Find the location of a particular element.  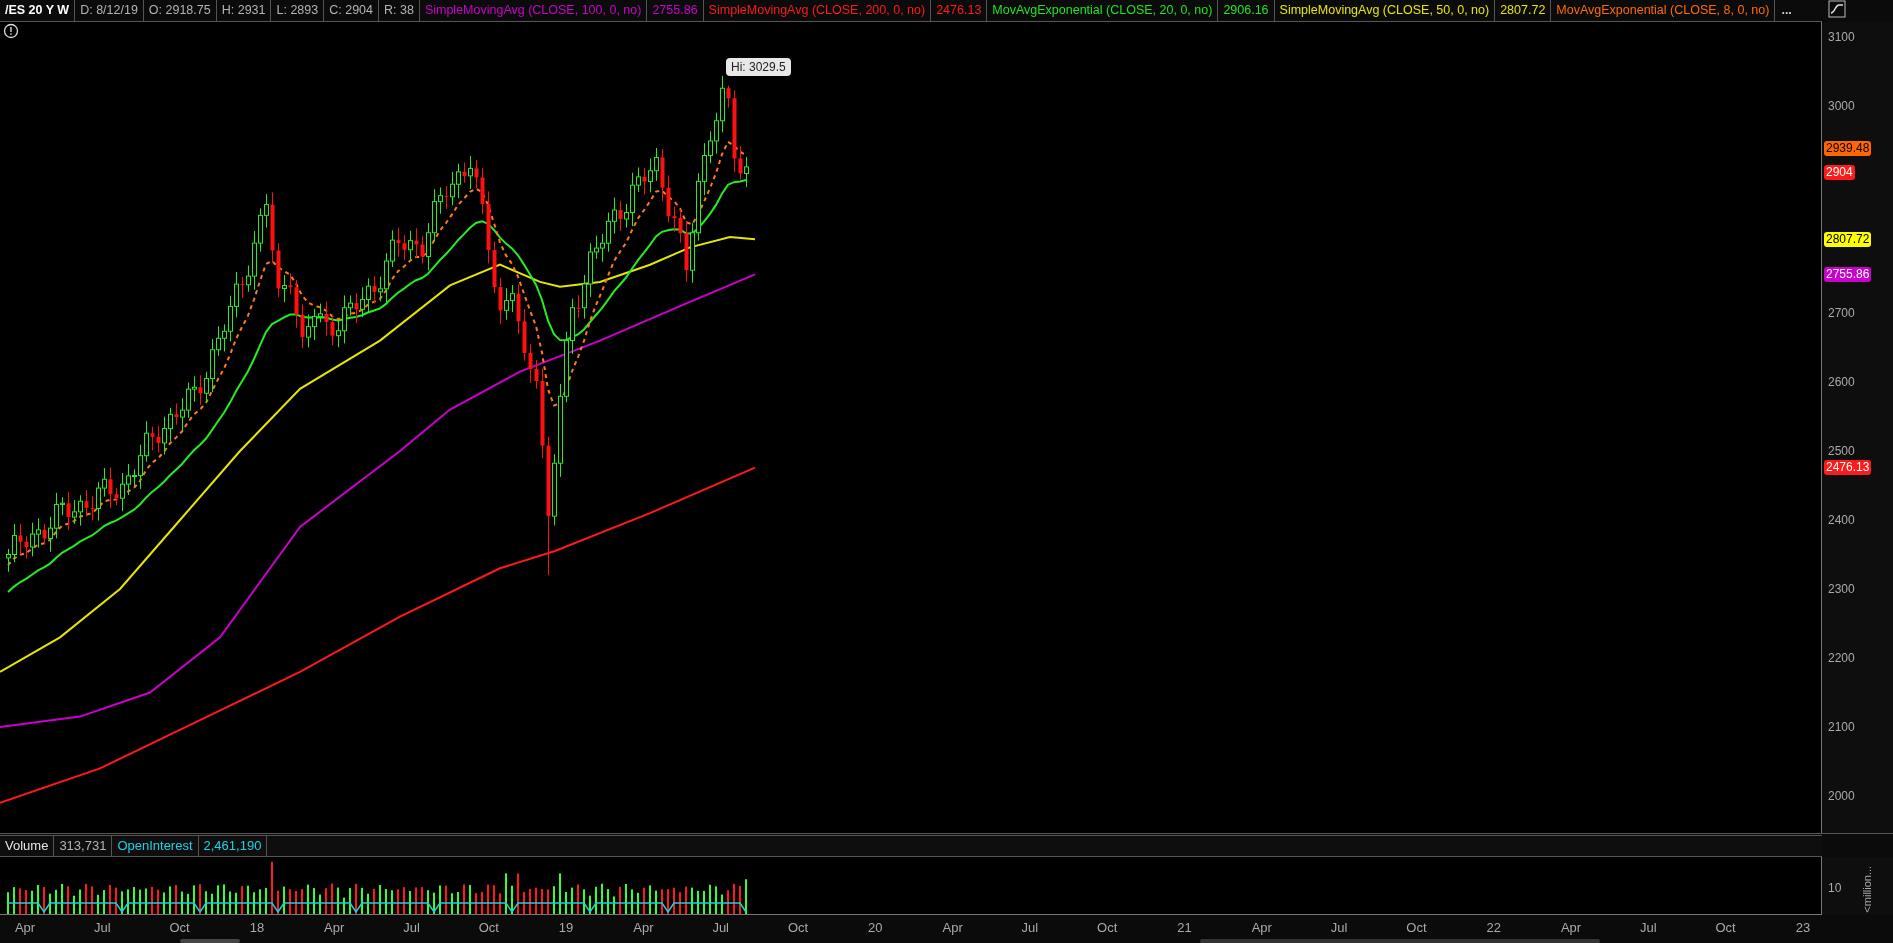

price-badge: 2939.48 is located at coordinates (1848, 148).